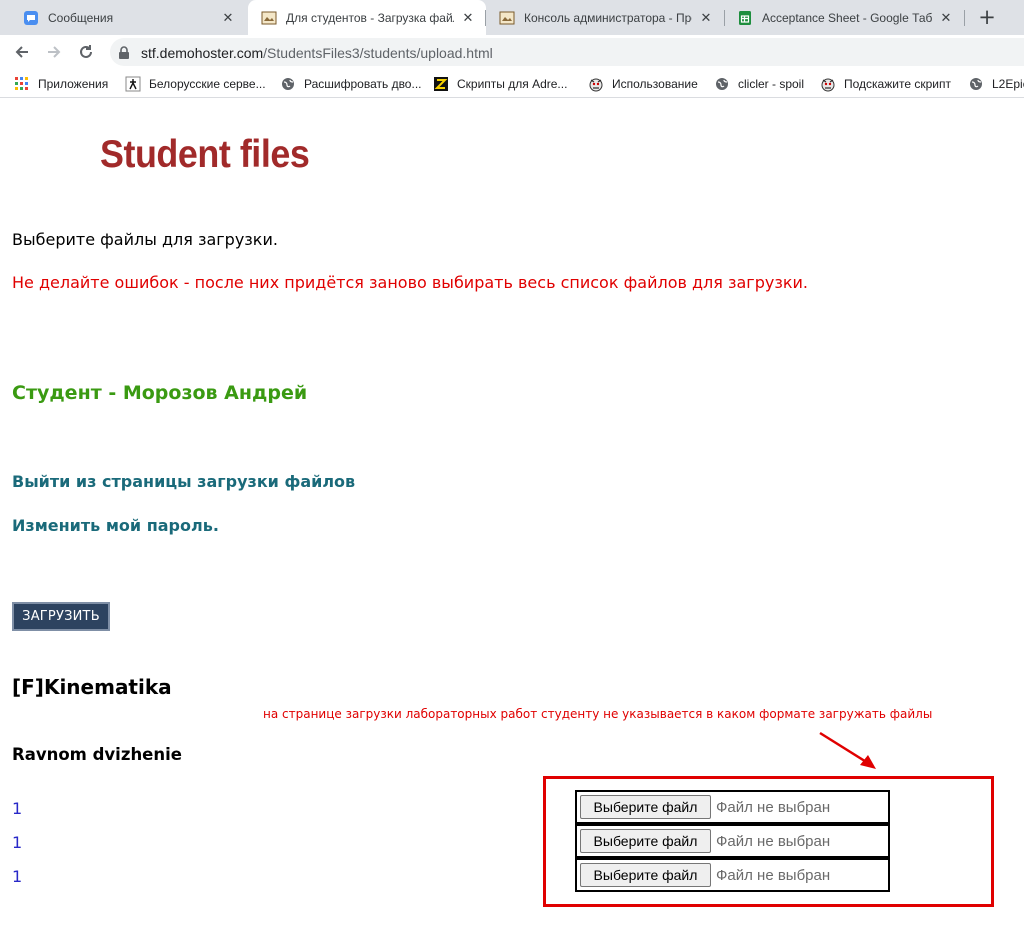  What do you see at coordinates (441, 84) in the screenshot?
I see `z-logo-icon` at bounding box center [441, 84].